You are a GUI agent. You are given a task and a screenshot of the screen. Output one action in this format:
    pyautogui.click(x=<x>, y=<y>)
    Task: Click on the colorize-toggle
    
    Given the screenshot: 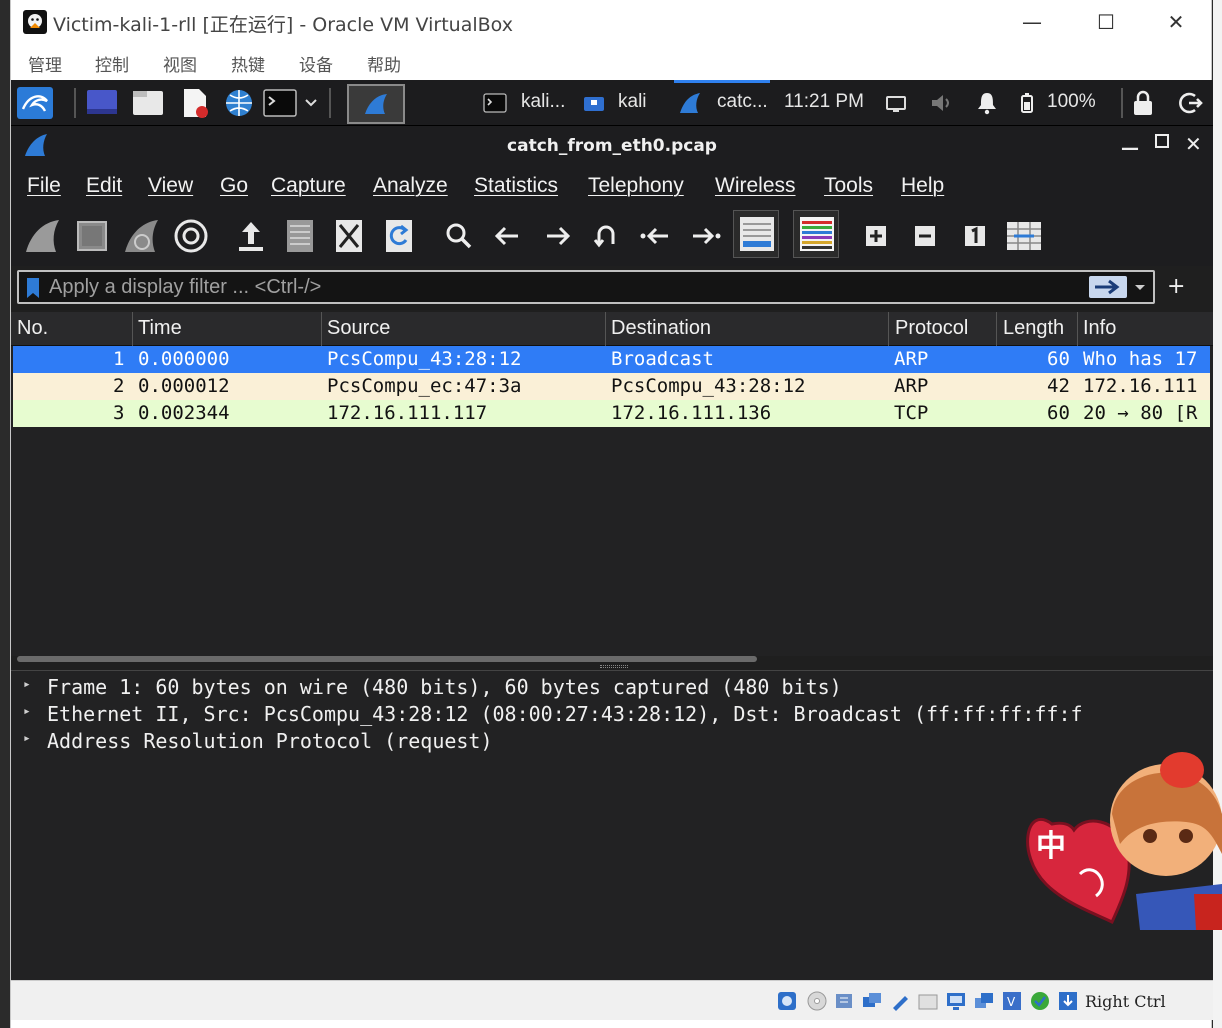 What is the action you would take?
    pyautogui.click(x=816, y=234)
    